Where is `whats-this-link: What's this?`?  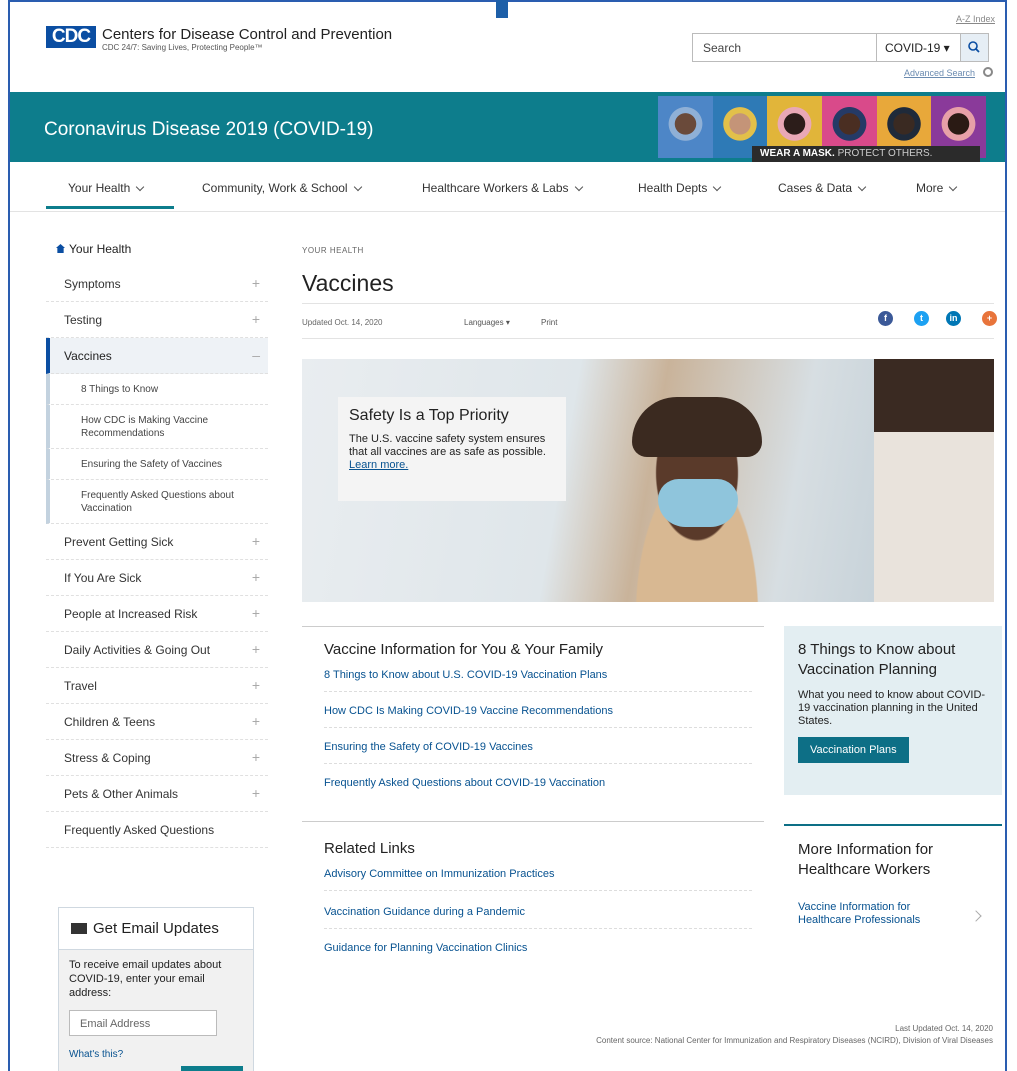 whats-this-link: What's this? is located at coordinates (156, 1055).